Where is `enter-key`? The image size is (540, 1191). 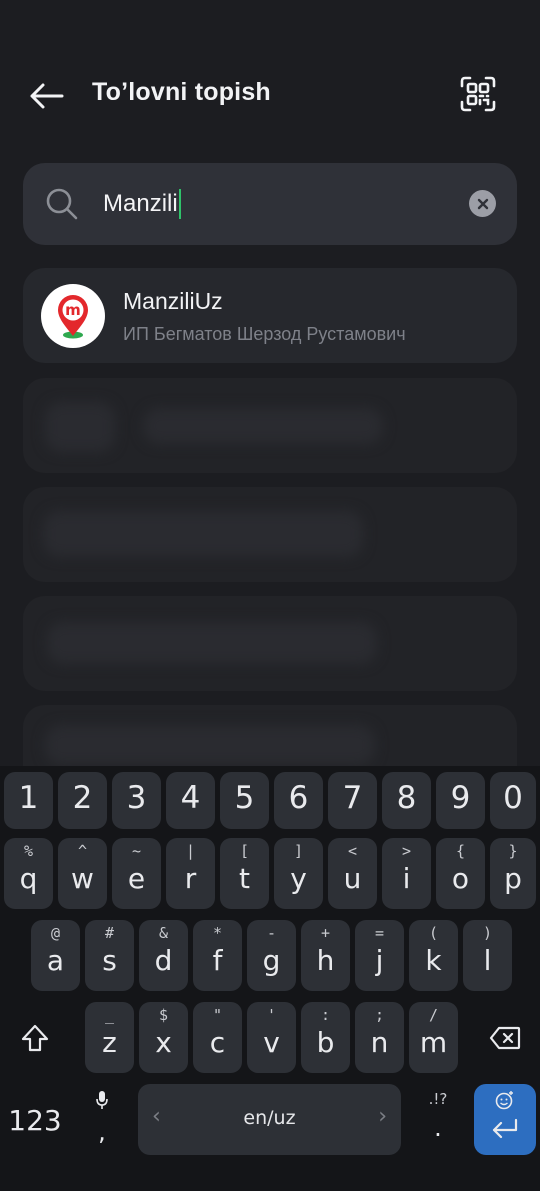
enter-key is located at coordinates (505, 1119).